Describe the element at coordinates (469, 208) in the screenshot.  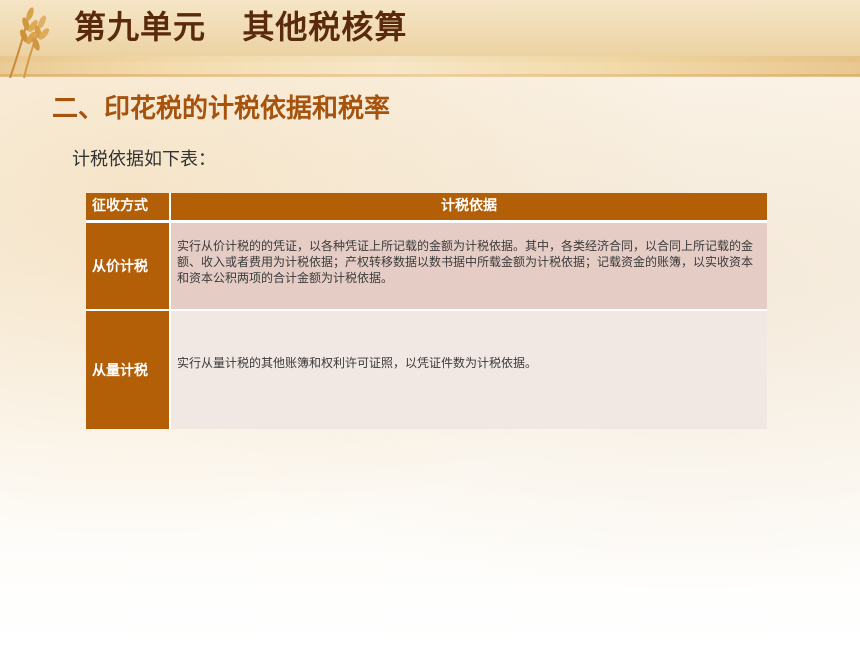
I see `header-tax-basis: 计税依据` at that location.